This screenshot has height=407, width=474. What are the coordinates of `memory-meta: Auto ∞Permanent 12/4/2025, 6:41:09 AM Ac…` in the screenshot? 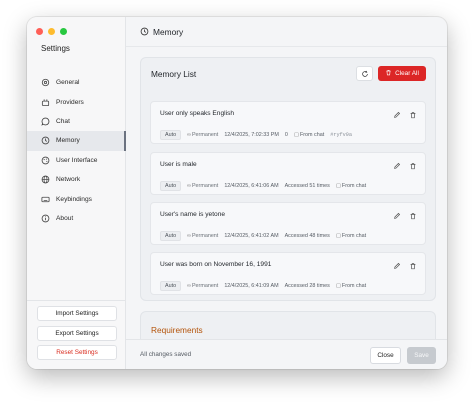 It's located at (263, 286).